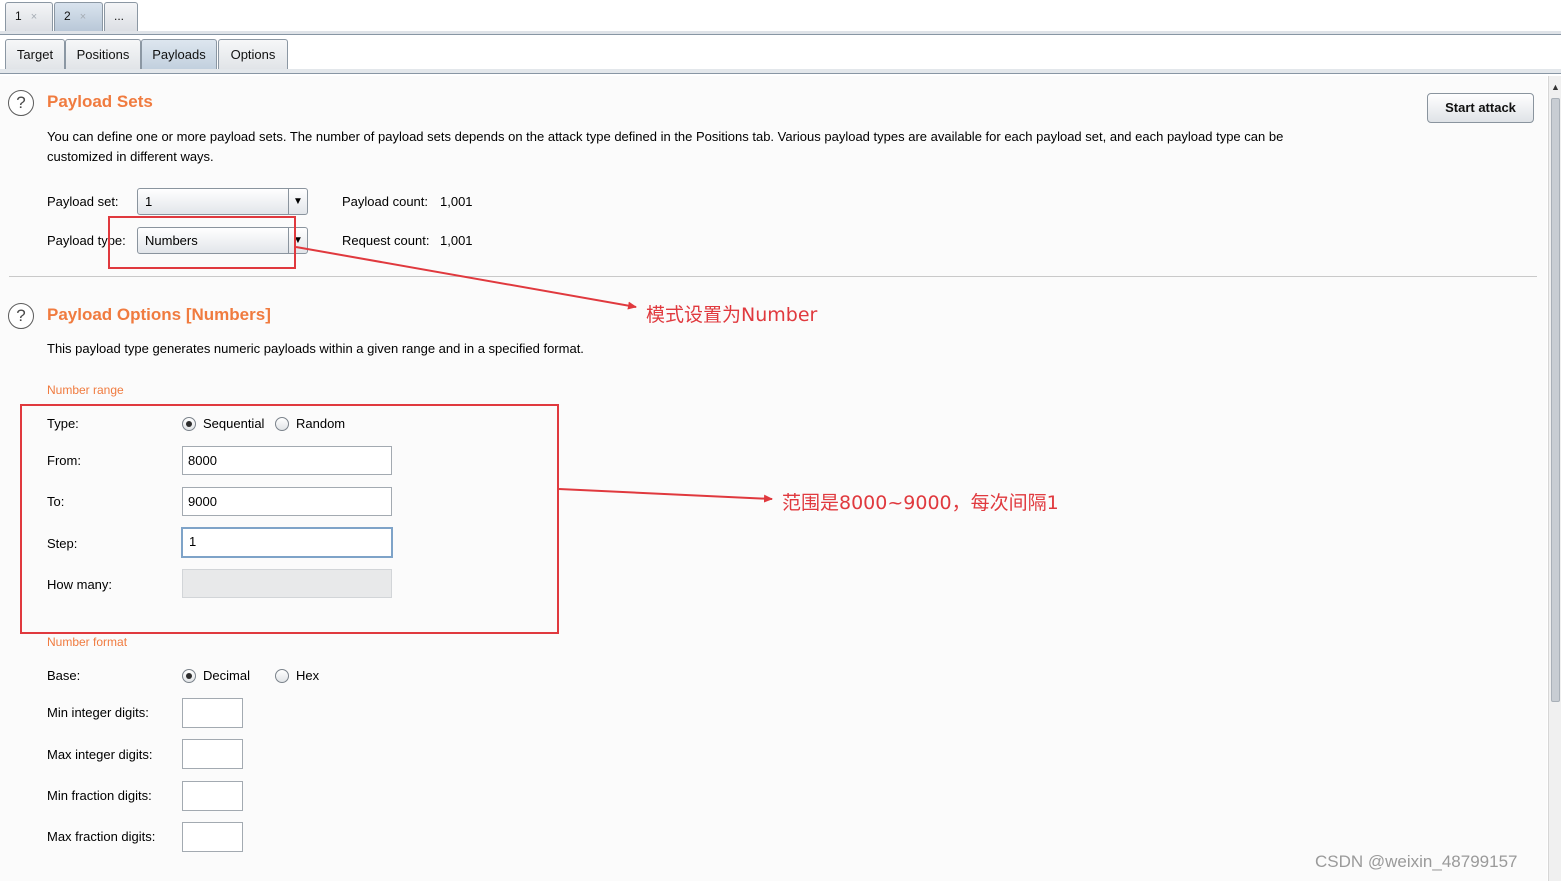 The image size is (1561, 881). Describe the element at coordinates (665, 495) in the screenshot. I see `annotation-arrow-range` at that location.